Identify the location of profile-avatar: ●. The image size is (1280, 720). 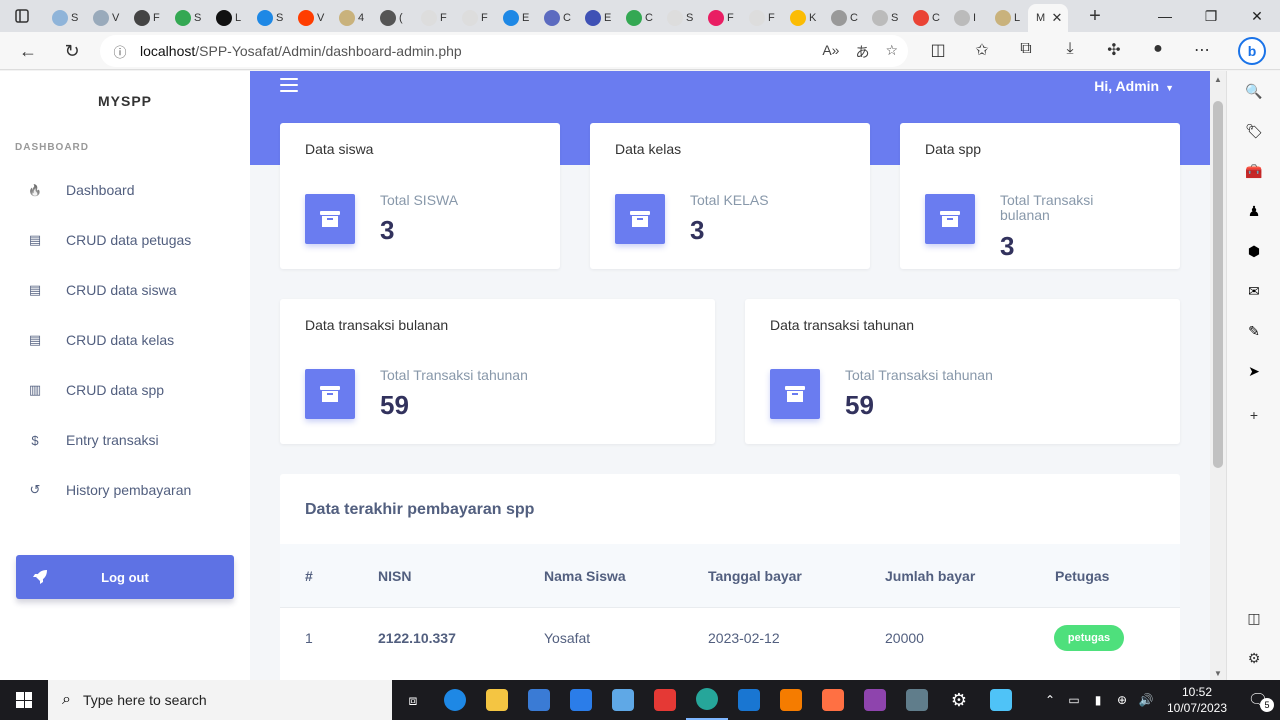
(1158, 50).